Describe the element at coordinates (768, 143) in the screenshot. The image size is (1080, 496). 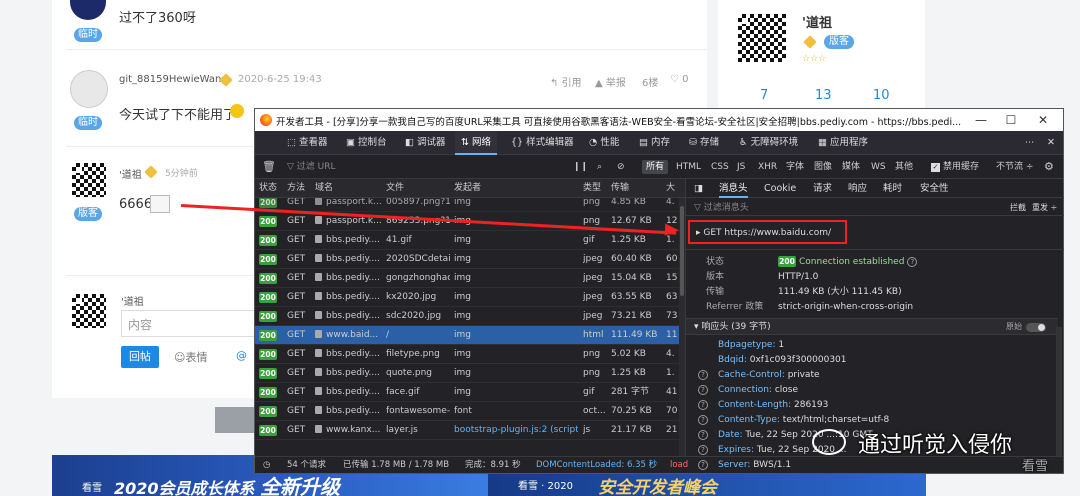
I see `tab-accessibility: ♿ 无障碍环境` at that location.